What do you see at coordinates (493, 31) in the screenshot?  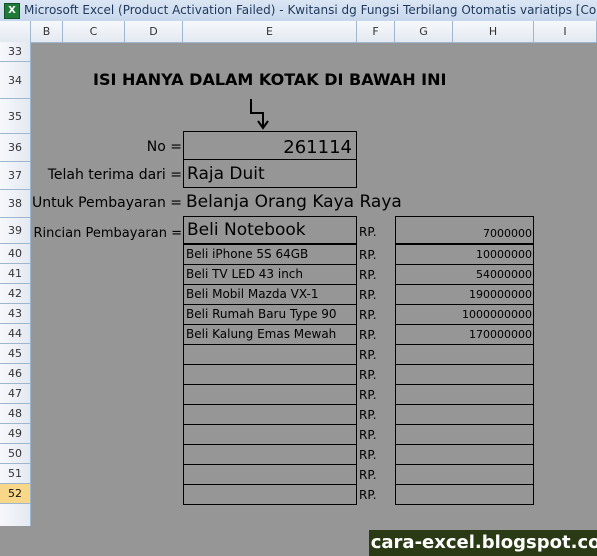 I see `column-header-h: H` at bounding box center [493, 31].